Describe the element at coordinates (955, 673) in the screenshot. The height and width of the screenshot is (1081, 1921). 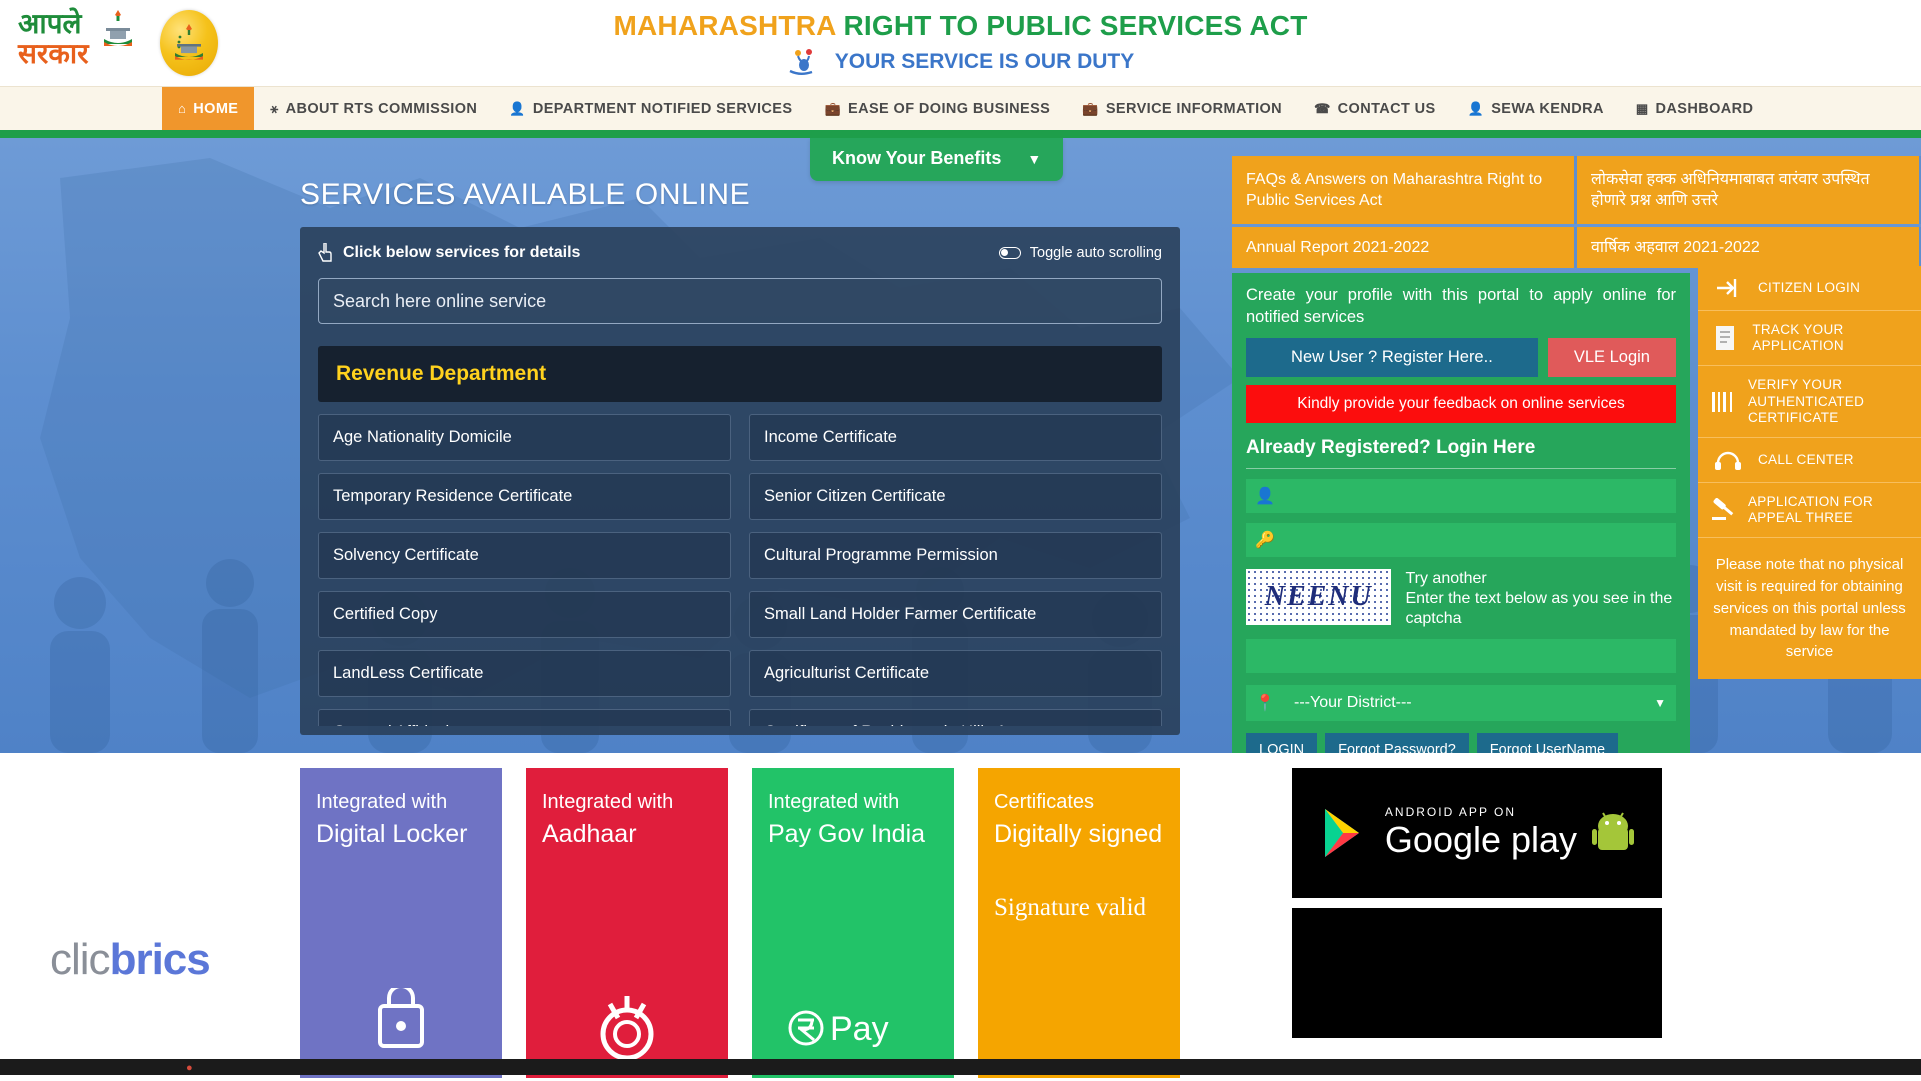
I see `service-item: Agriculturist Certificate` at that location.